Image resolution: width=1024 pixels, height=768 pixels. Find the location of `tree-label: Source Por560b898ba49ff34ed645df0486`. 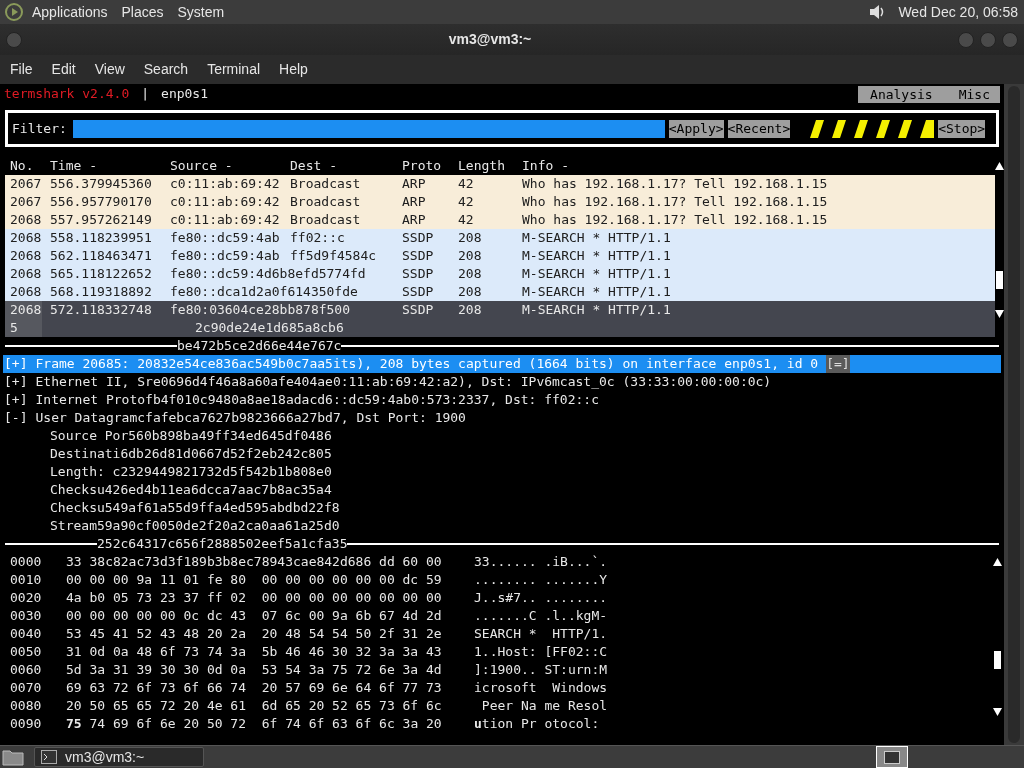

tree-label: Source Por560b898ba49ff34ed645df0486 is located at coordinates (191, 436).